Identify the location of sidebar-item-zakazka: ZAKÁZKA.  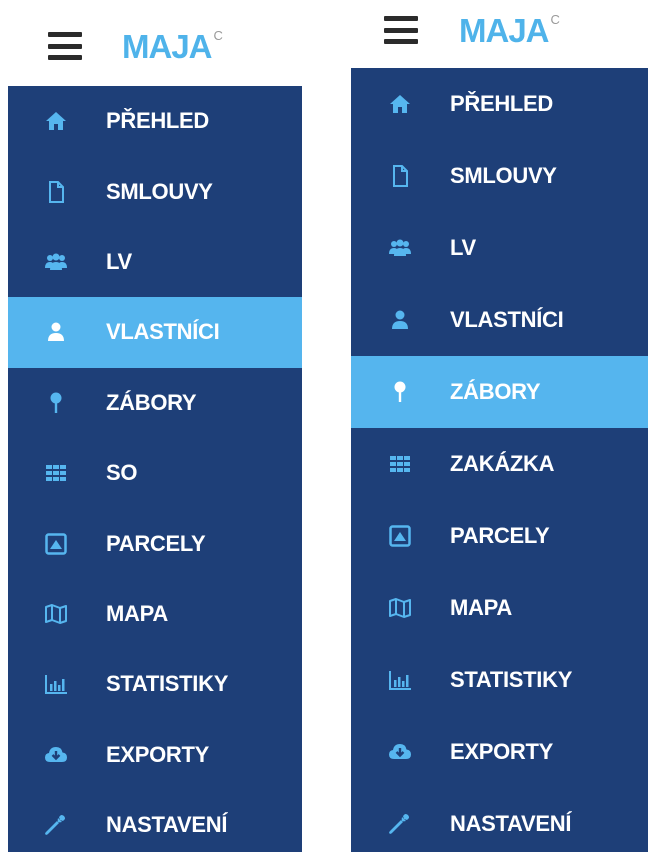
(499, 464).